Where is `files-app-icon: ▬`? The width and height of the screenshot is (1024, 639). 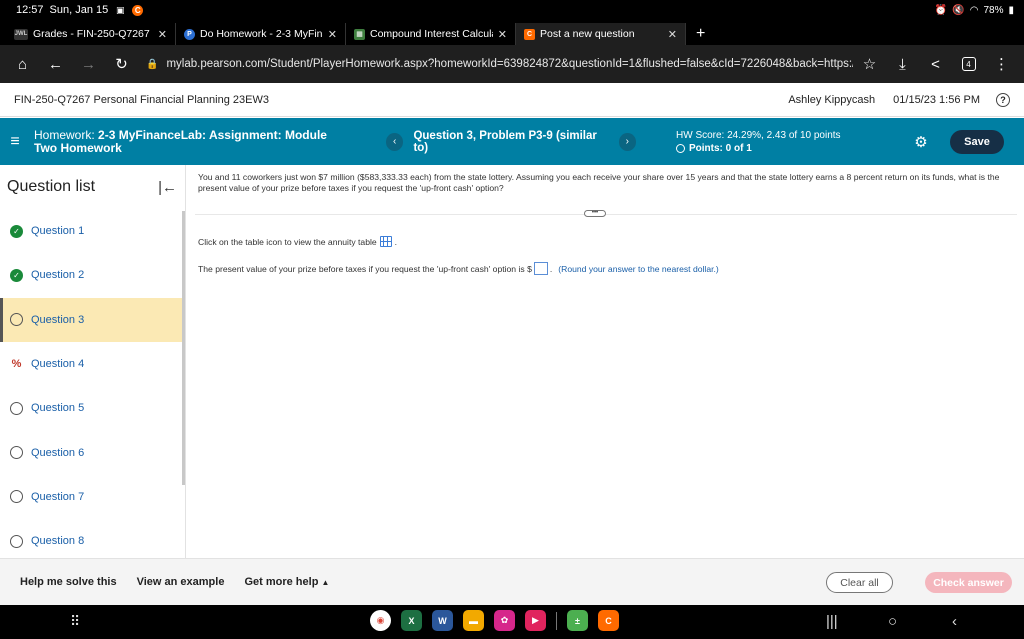 files-app-icon: ▬ is located at coordinates (473, 620).